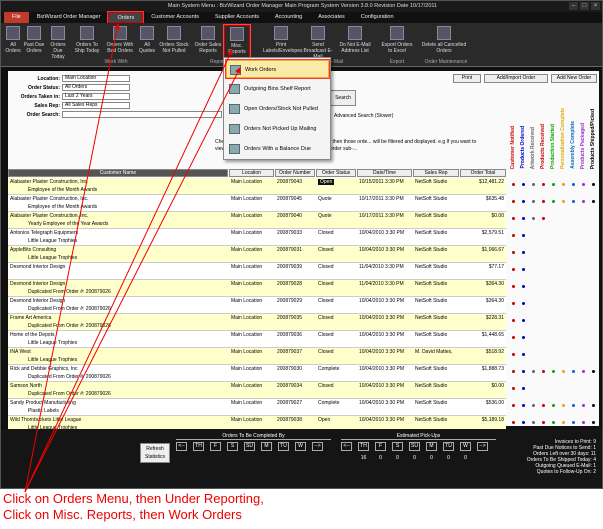 This screenshot has height=529, width=603. I want to click on menu-file: File, so click(16, 17).